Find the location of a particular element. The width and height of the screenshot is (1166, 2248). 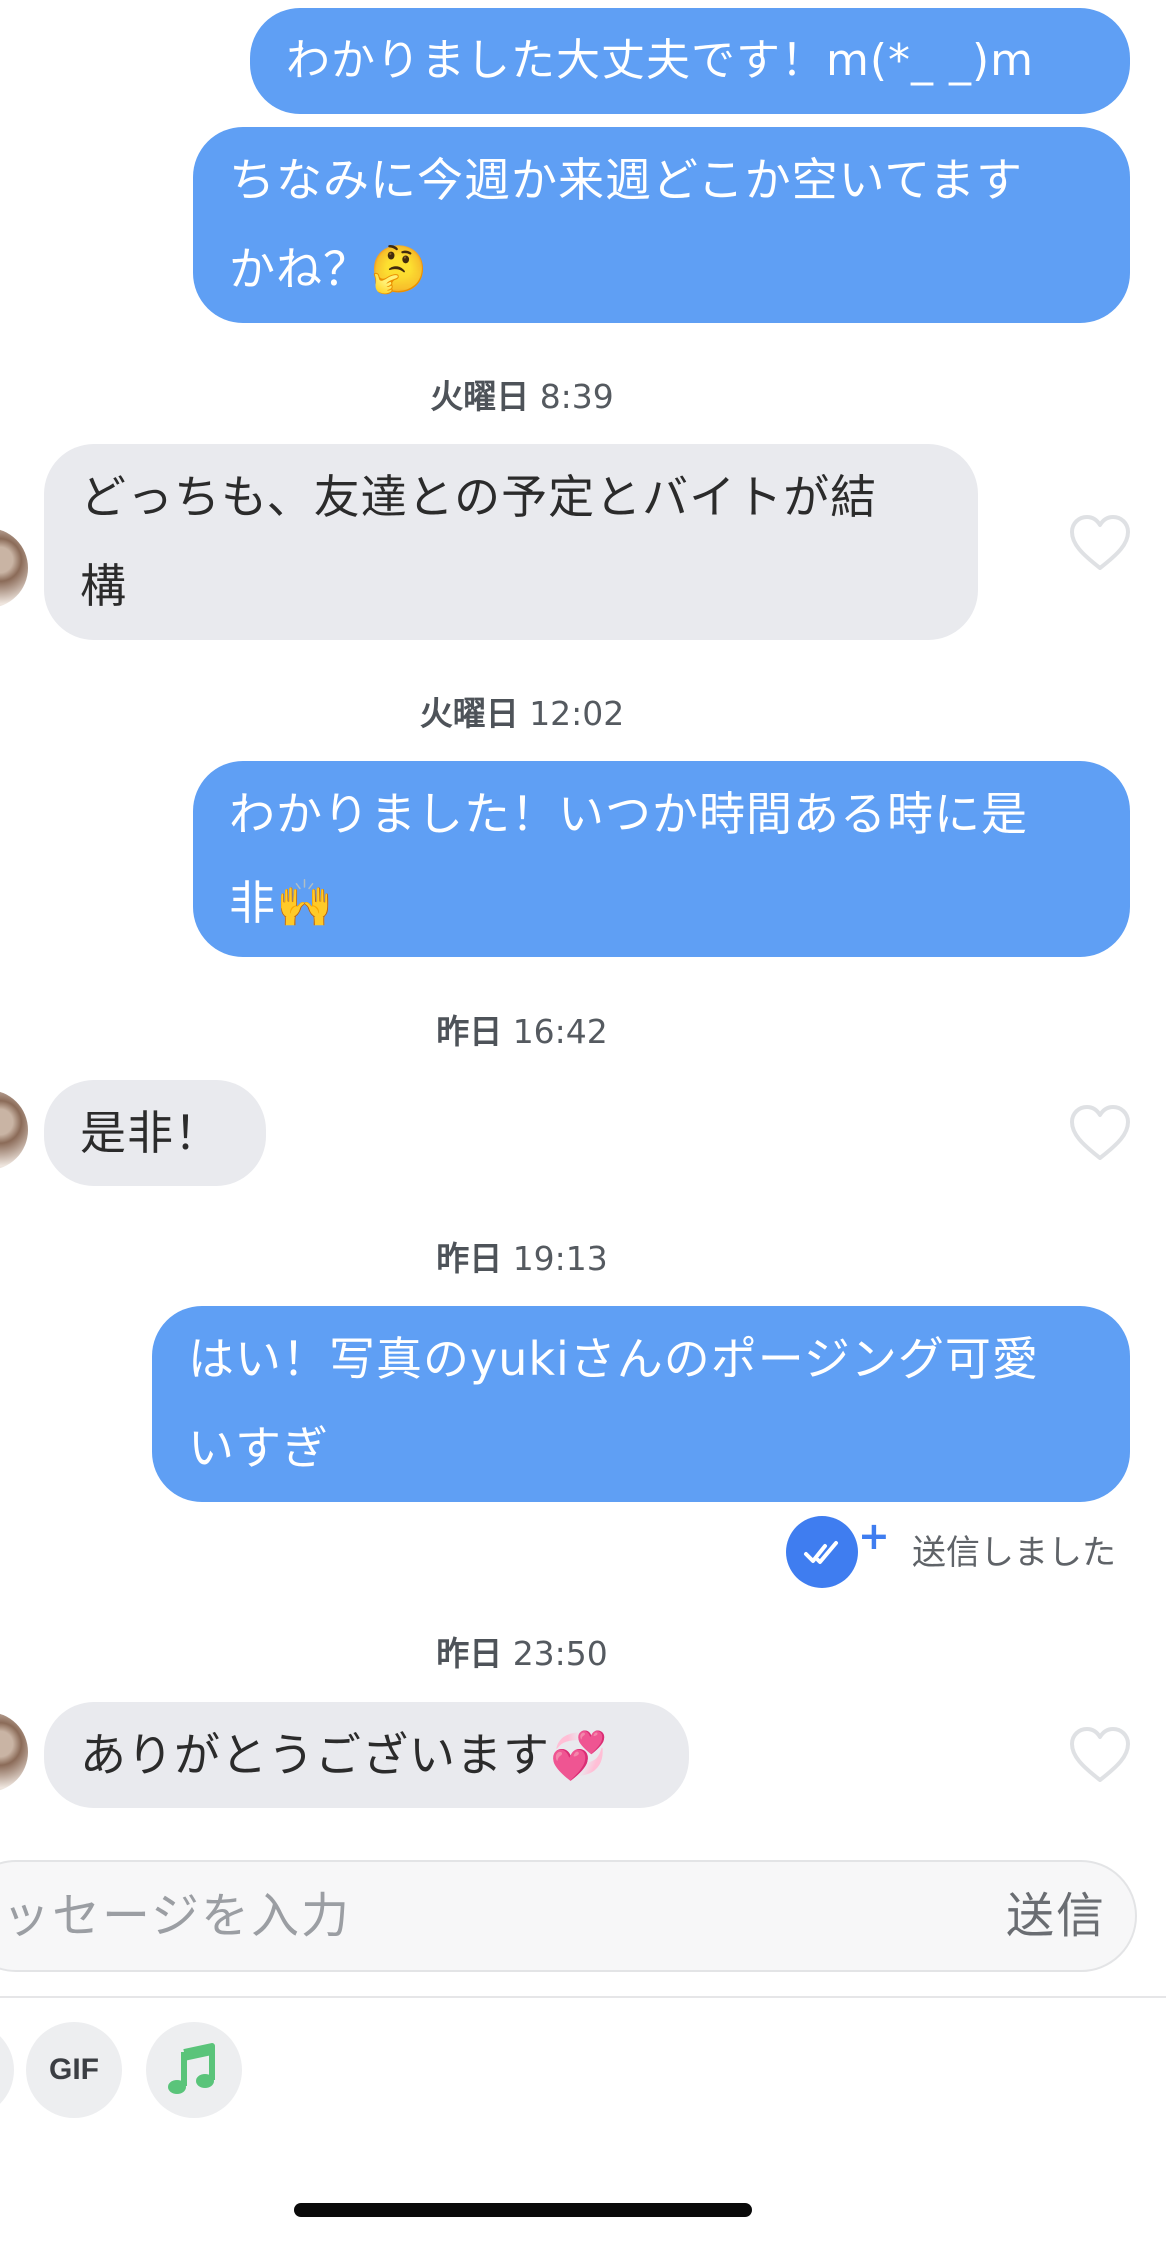

message-bubble-outgoing: わかりました大丈夫です！m(*_ _)m is located at coordinates (690, 61).